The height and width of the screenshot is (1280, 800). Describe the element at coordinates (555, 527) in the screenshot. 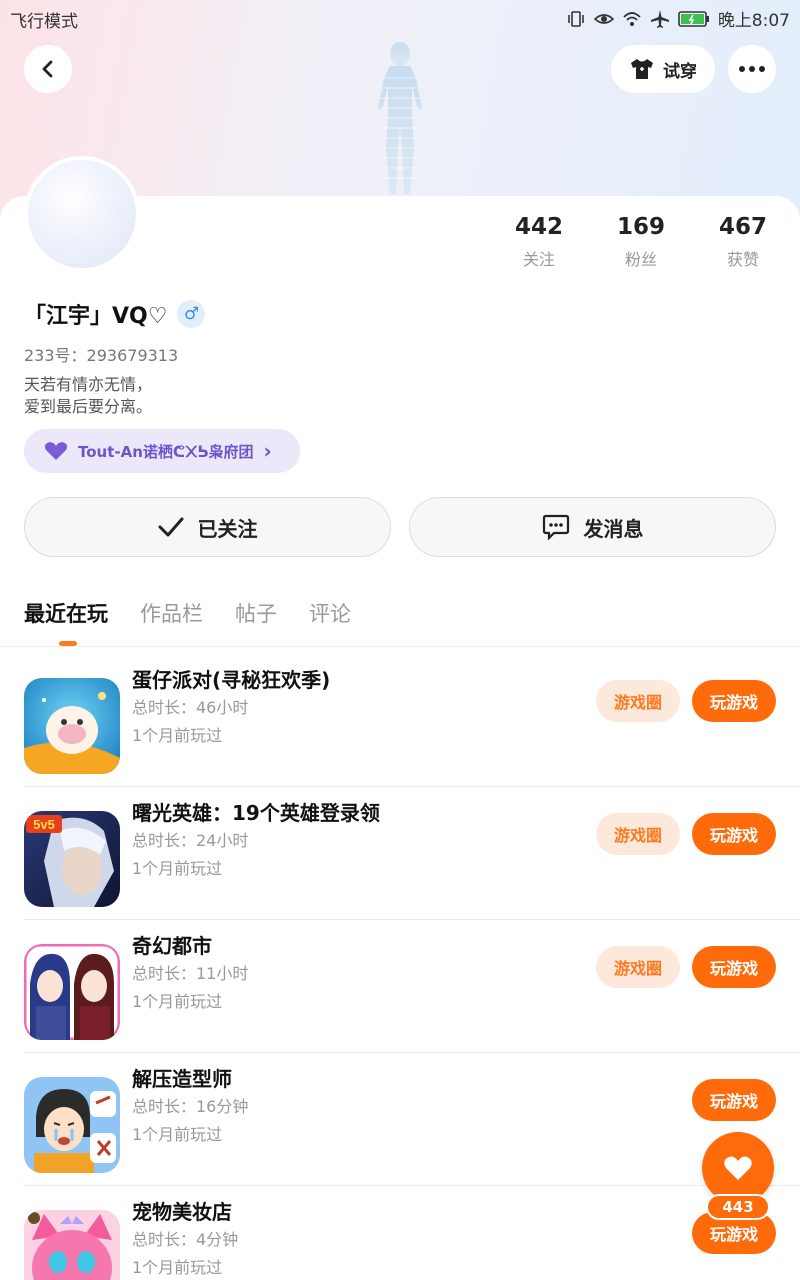

I see `chat-bubble-icon` at that location.